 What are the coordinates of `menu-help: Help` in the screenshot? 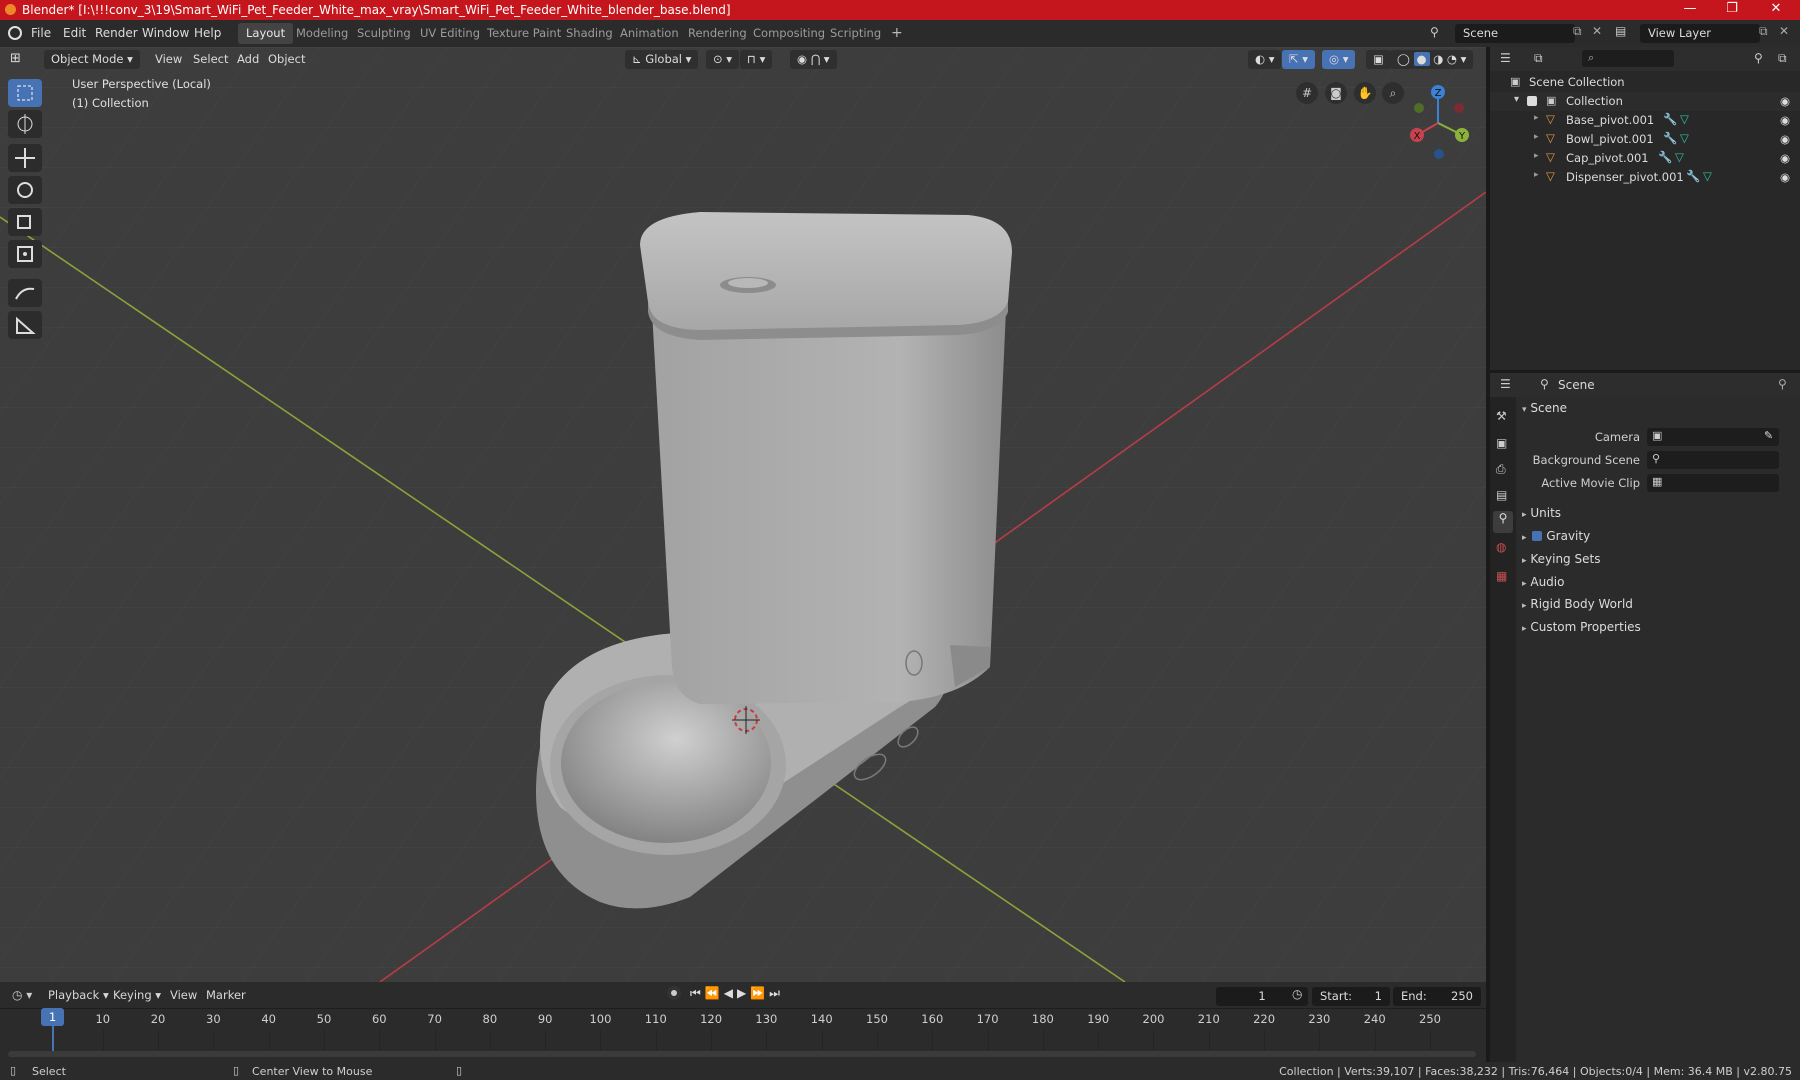 It's located at (207, 33).